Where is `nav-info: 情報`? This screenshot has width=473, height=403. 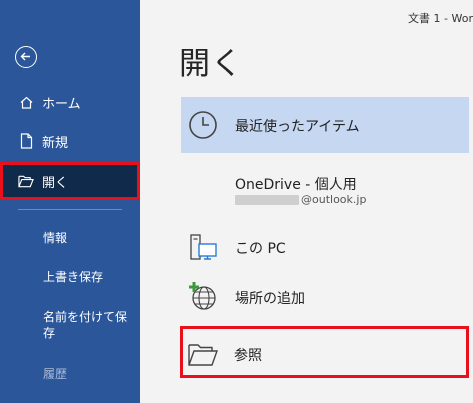
nav-info: 情報 is located at coordinates (88, 238).